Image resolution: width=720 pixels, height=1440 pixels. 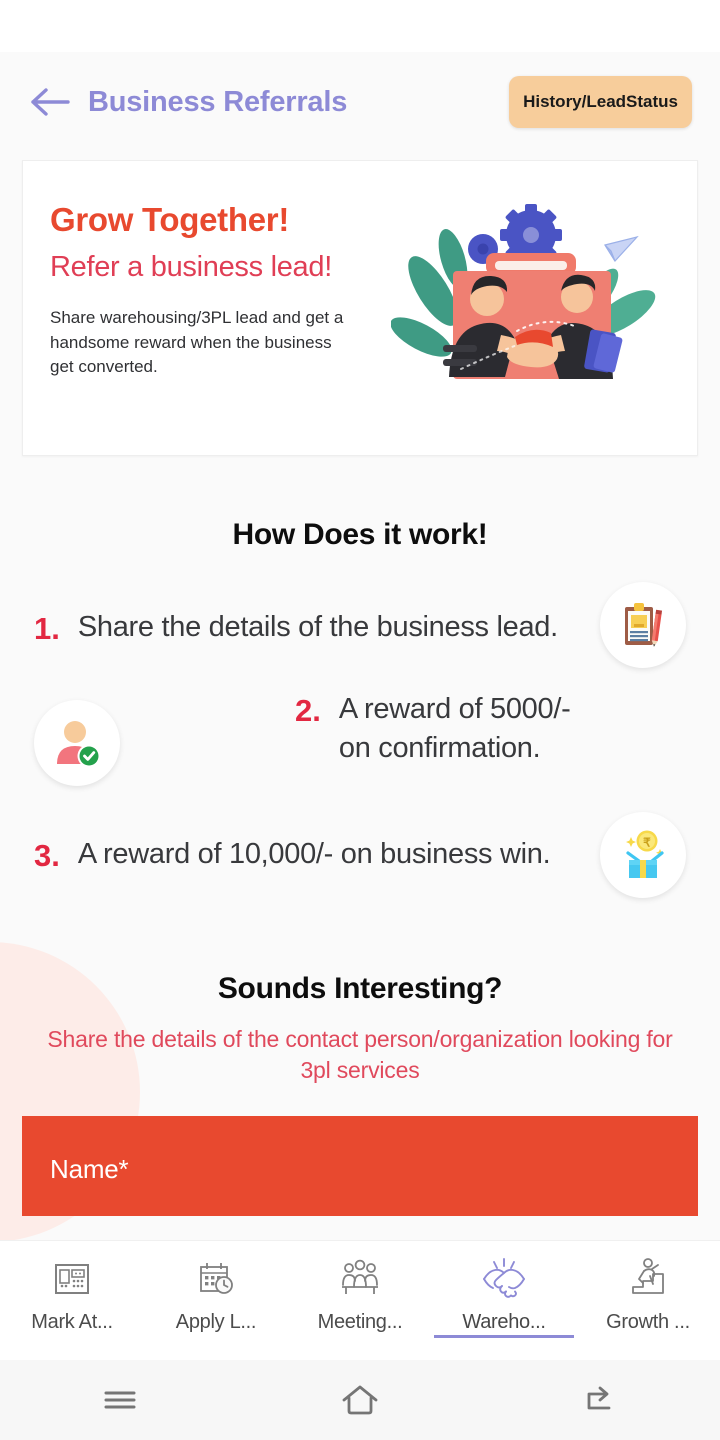 What do you see at coordinates (72, 1279) in the screenshot?
I see `attendance-keypad-icon` at bounding box center [72, 1279].